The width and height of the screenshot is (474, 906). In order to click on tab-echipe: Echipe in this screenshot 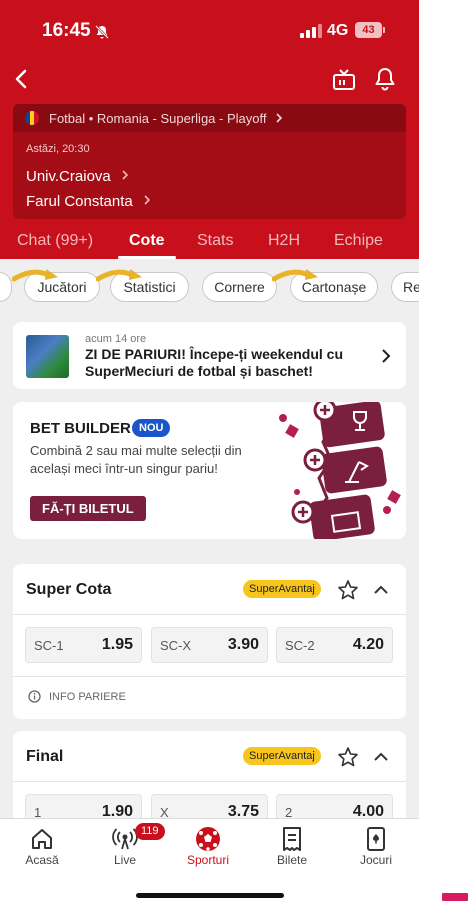, I will do `click(358, 241)`.